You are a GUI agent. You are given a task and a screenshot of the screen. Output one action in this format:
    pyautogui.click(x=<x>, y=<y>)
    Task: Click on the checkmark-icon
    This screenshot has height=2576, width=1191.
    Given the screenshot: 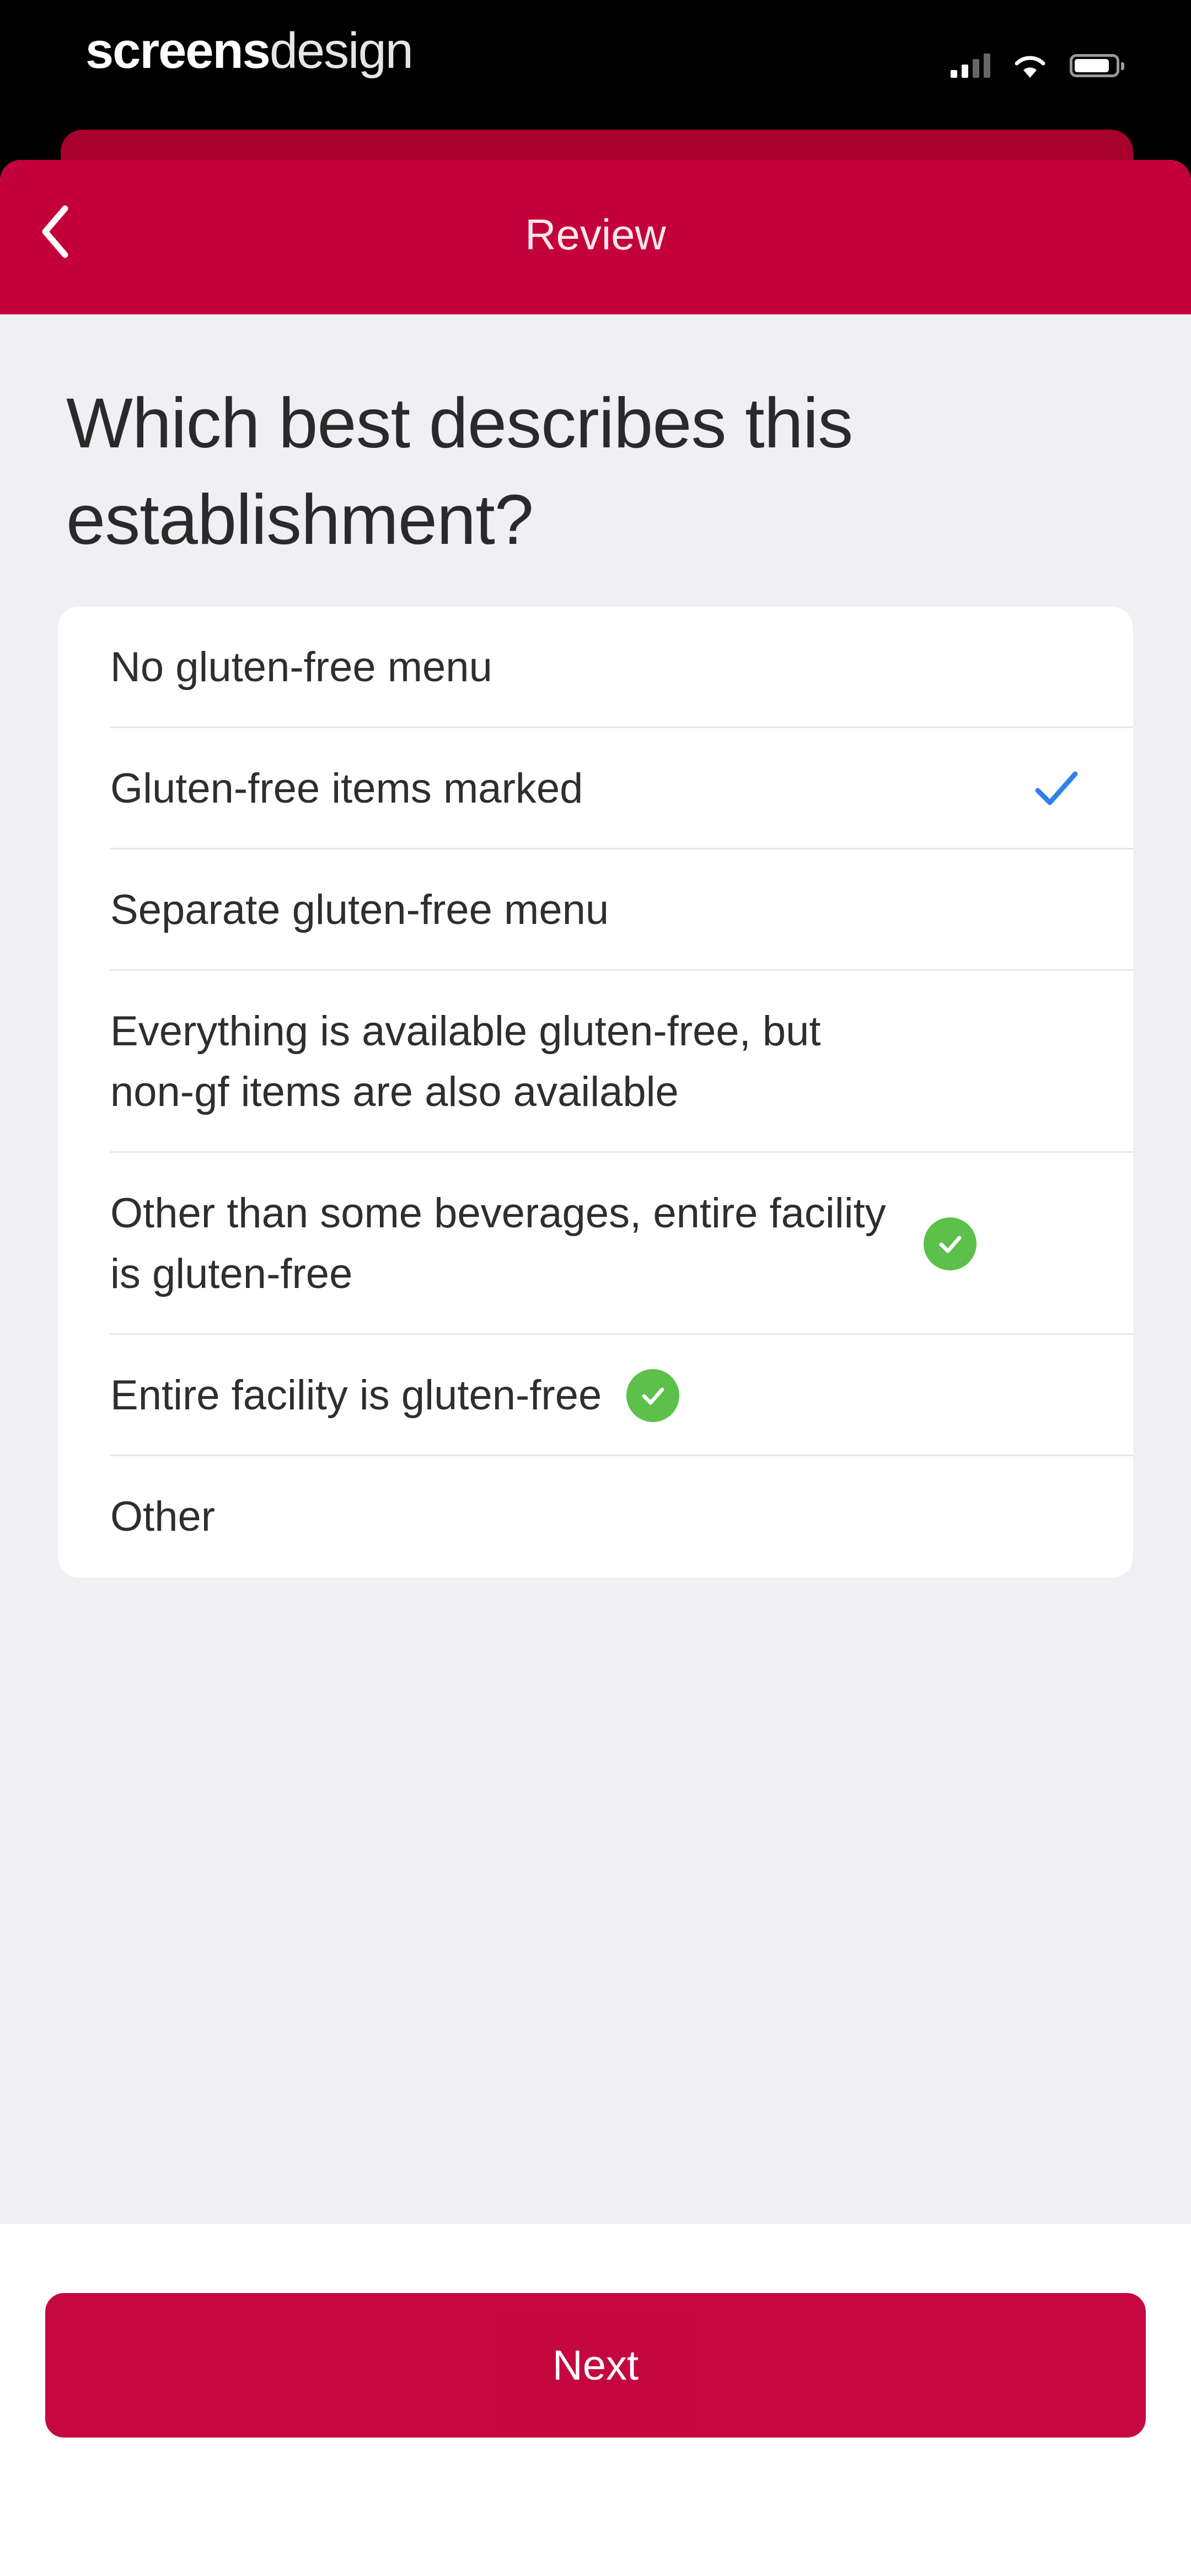 What is the action you would take?
    pyautogui.click(x=1056, y=788)
    